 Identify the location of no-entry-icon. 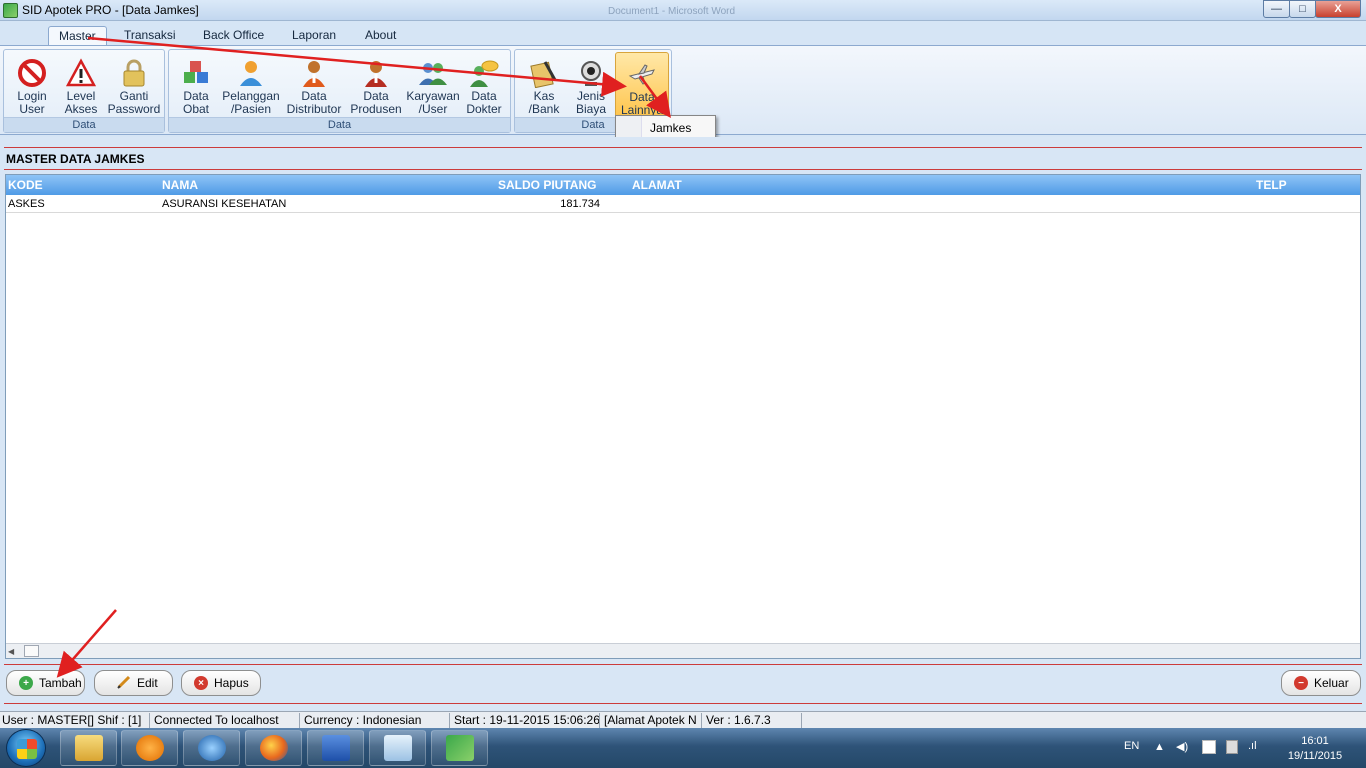
(32, 73).